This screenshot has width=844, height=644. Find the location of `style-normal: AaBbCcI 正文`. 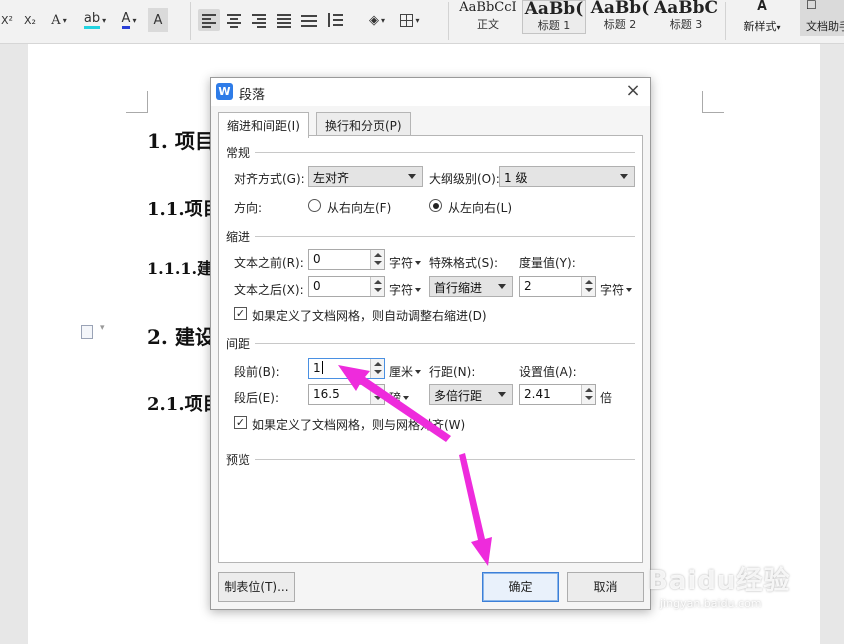

style-normal: AaBbCcI 正文 is located at coordinates (488, 17).